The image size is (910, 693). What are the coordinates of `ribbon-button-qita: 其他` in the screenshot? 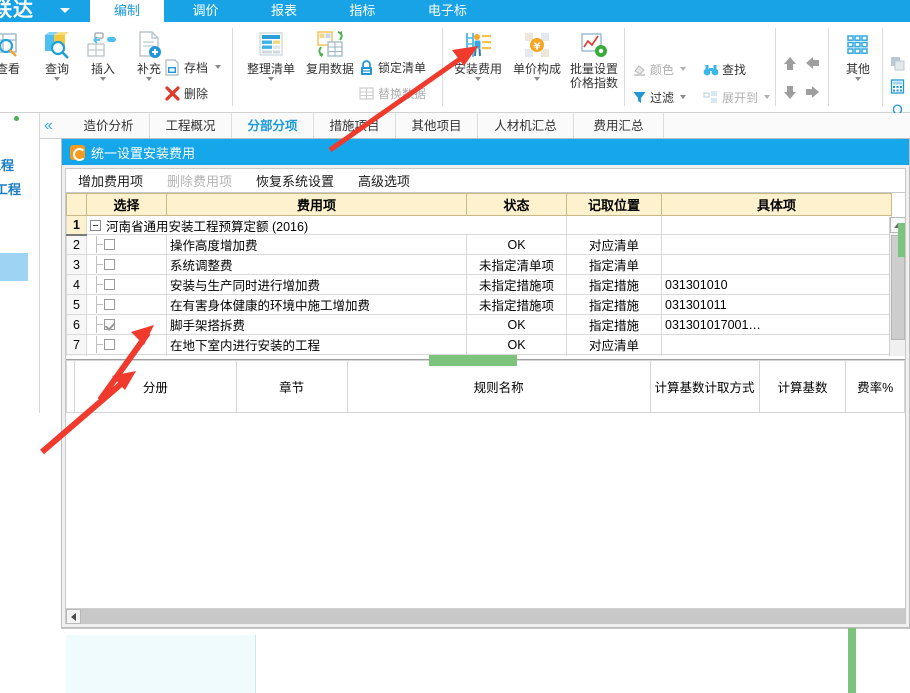 It's located at (858, 54).